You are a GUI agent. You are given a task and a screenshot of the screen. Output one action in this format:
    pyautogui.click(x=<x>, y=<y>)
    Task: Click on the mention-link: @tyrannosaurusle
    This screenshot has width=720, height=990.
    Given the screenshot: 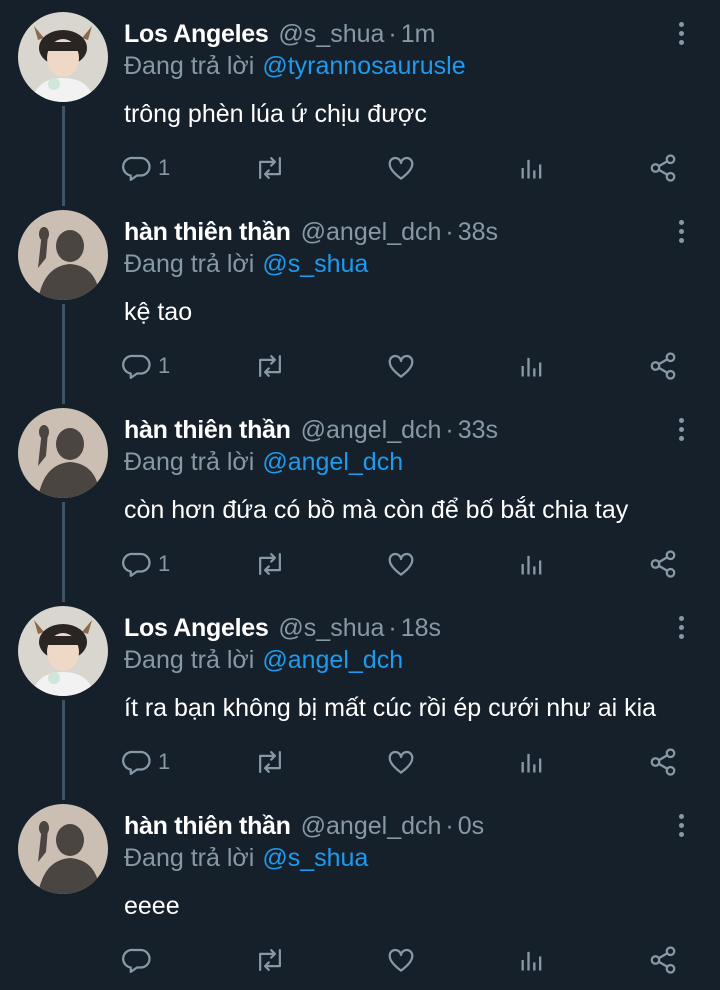 What is the action you would take?
    pyautogui.click(x=363, y=66)
    